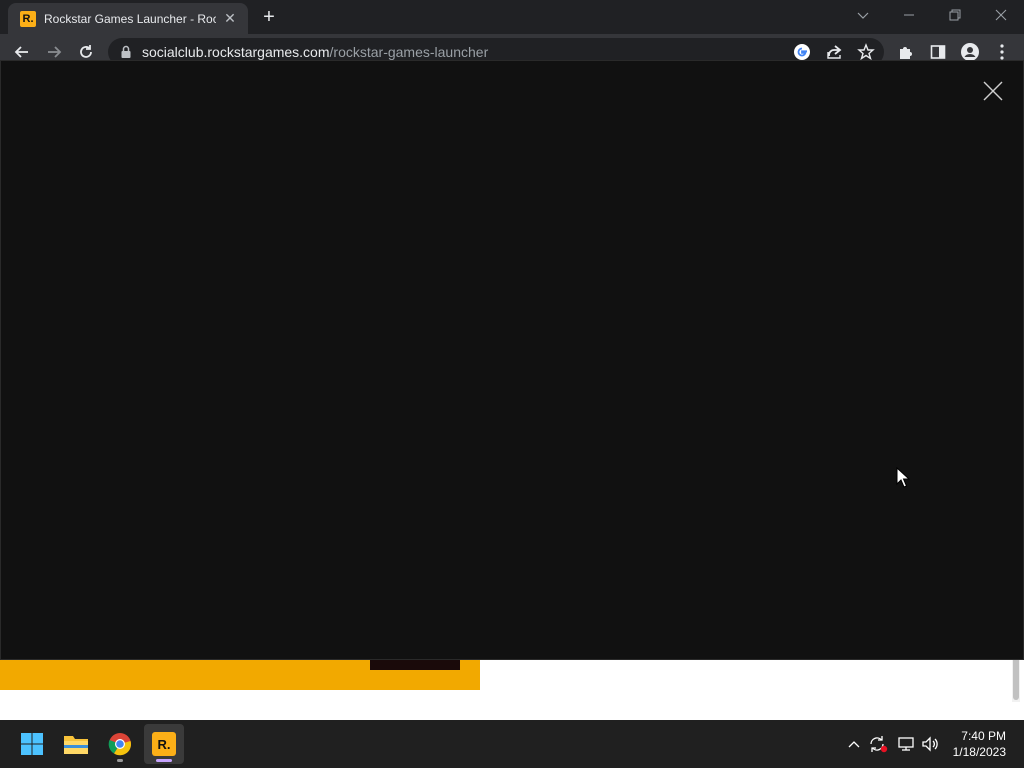  Describe the element at coordinates (164, 760) in the screenshot. I see `active-indicator` at that location.